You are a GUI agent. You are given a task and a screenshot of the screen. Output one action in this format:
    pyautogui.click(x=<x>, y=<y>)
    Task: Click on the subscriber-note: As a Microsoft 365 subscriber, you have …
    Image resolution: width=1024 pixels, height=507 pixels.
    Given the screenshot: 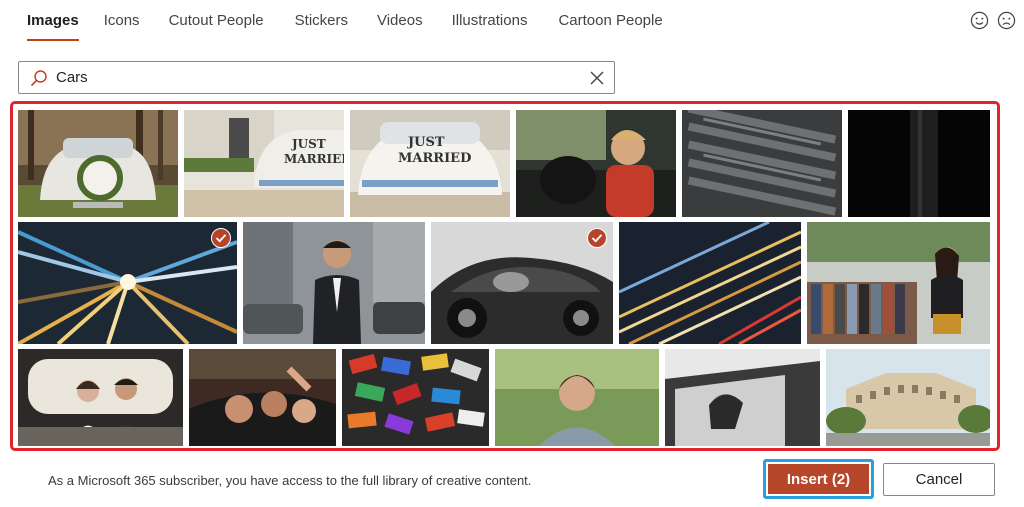 What is the action you would take?
    pyautogui.click(x=290, y=480)
    